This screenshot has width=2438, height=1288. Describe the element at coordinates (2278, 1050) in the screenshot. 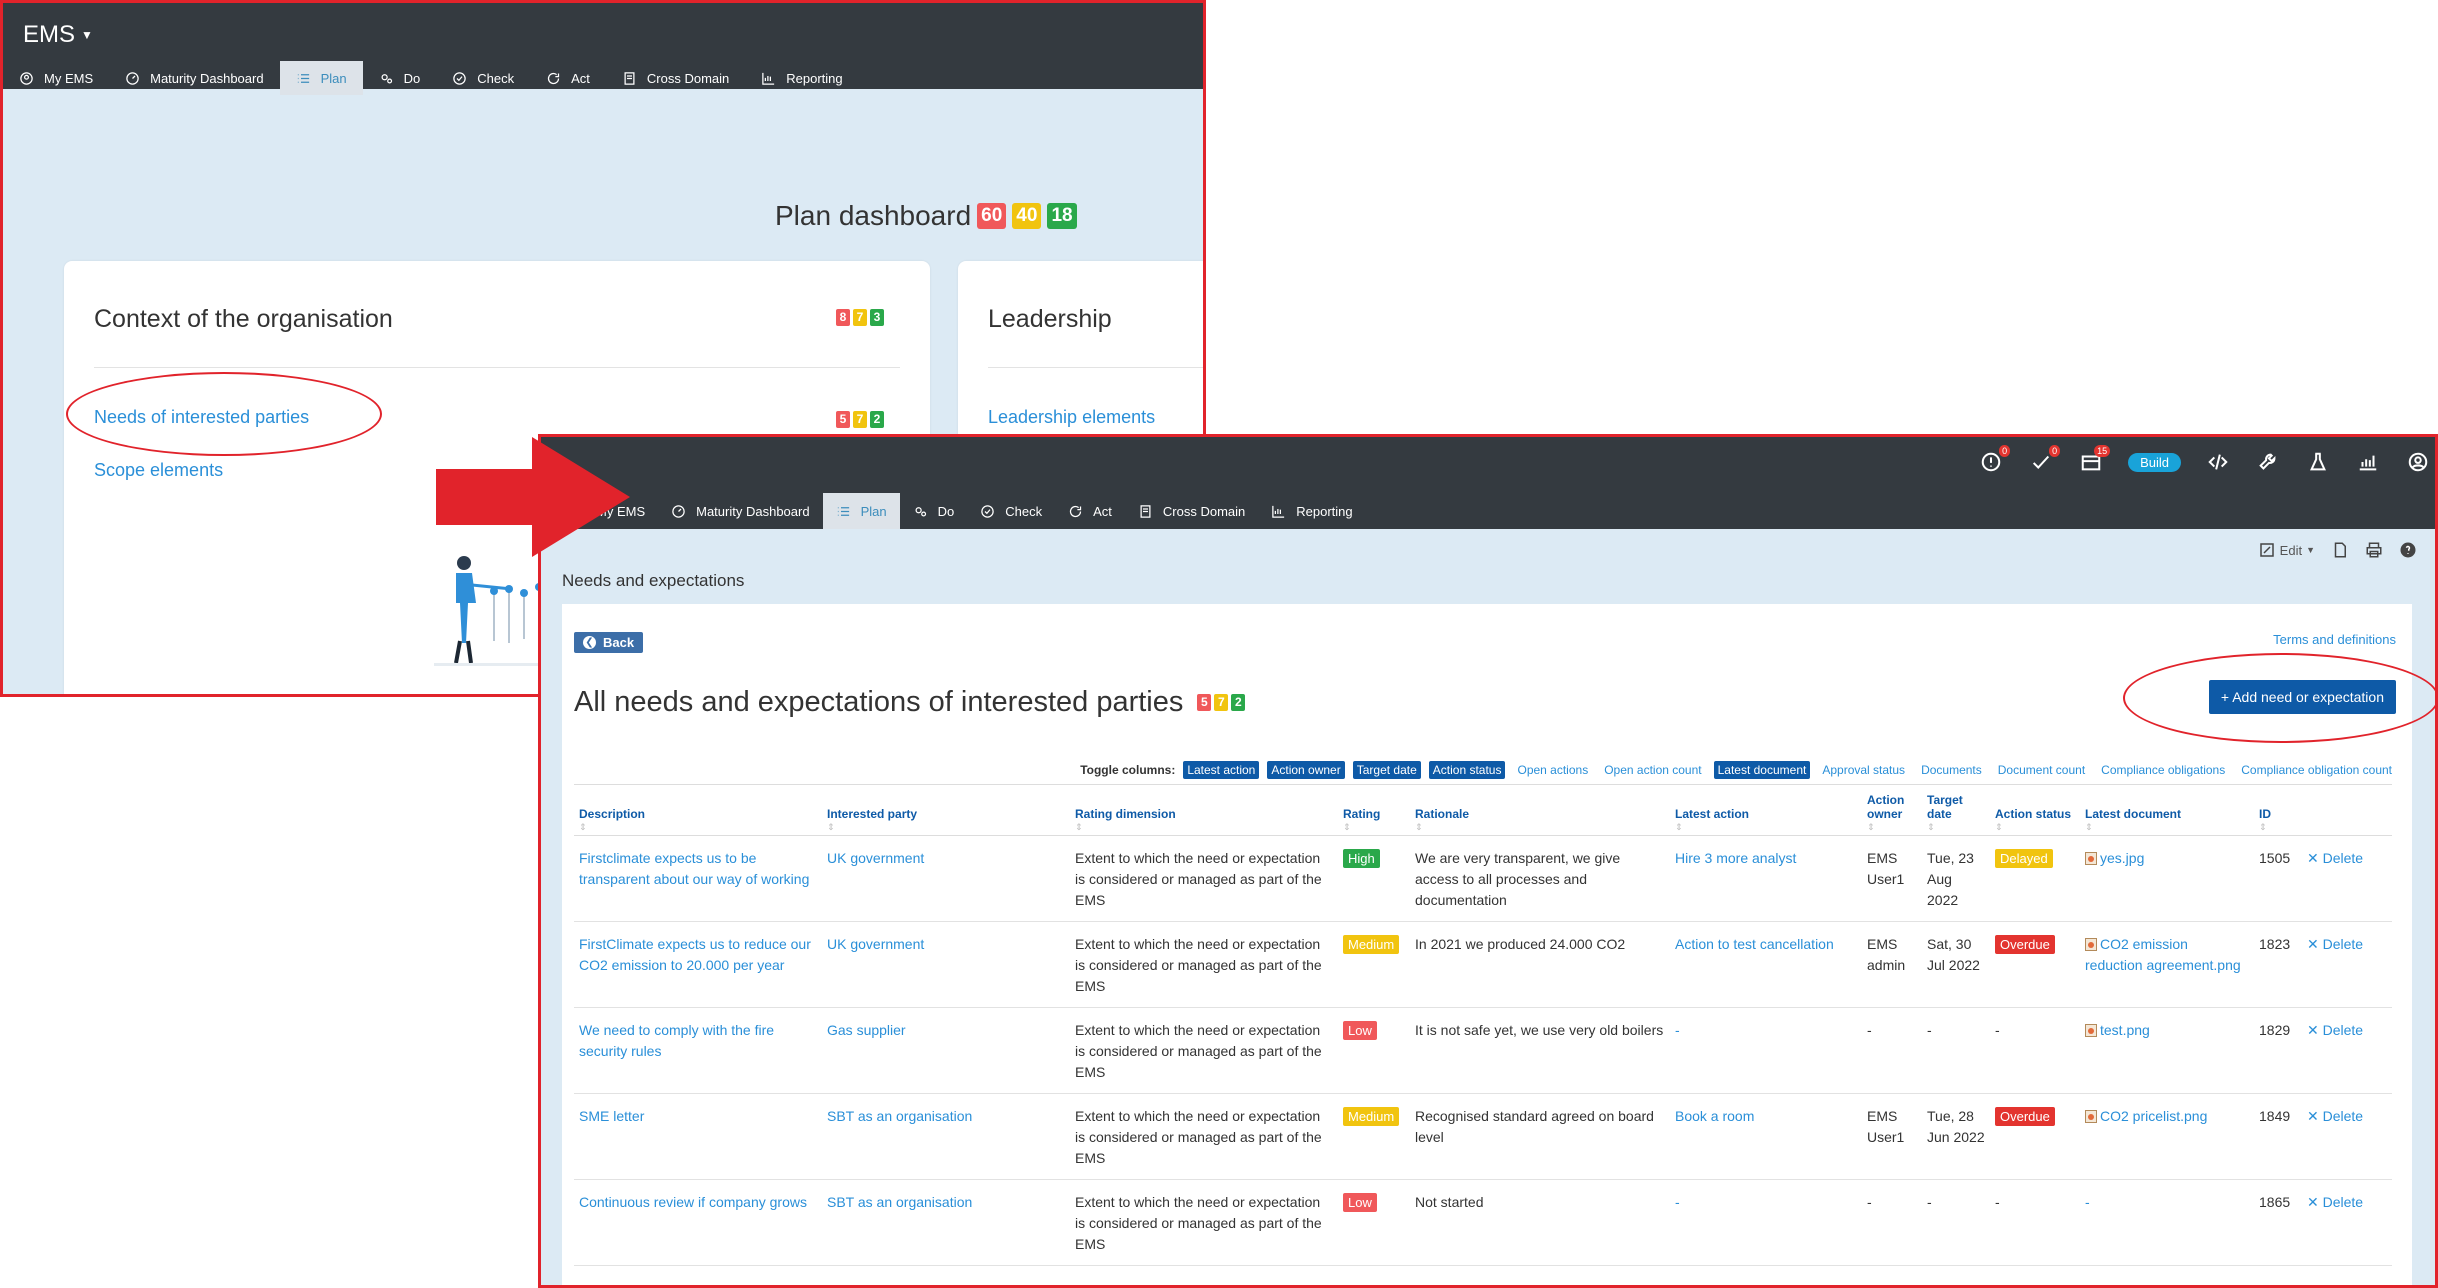

I see `record-id: 1829` at that location.